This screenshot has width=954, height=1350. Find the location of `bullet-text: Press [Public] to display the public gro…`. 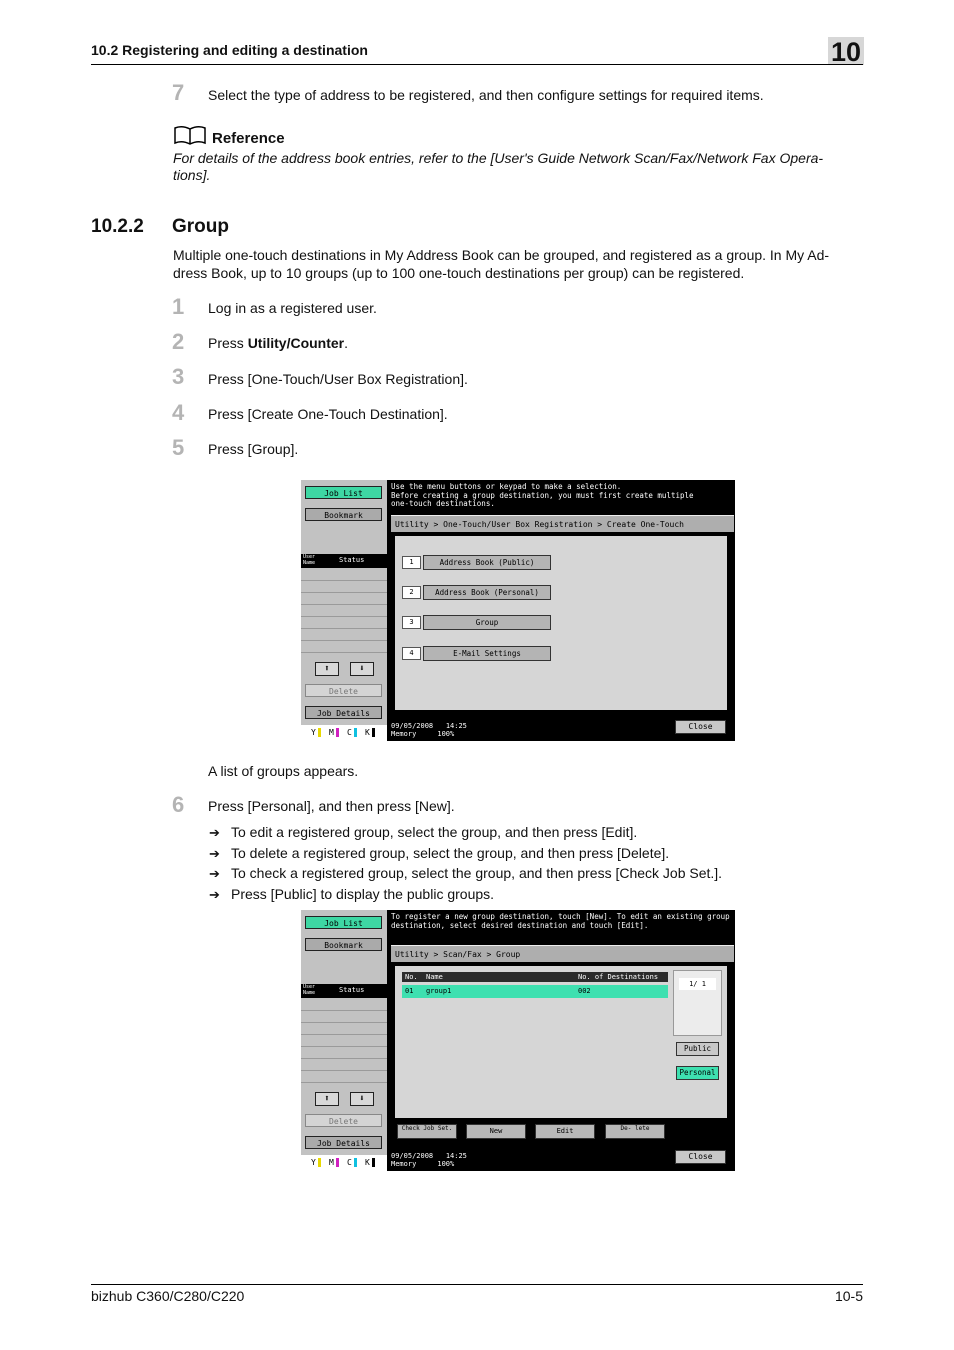

bullet-text: Press [Public] to display the public gro… is located at coordinates (363, 894).